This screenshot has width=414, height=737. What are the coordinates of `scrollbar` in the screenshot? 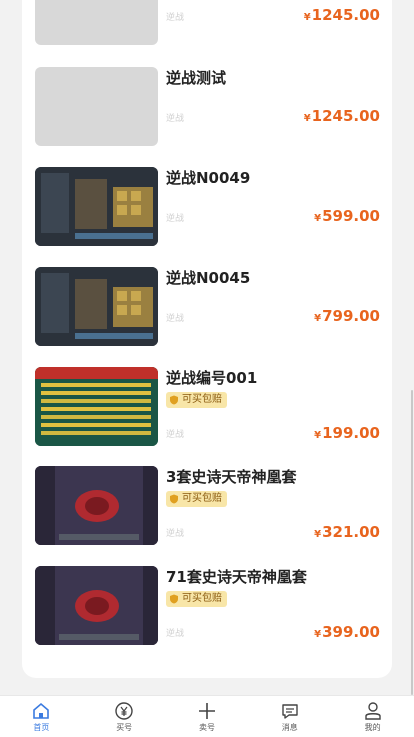 It's located at (412, 542).